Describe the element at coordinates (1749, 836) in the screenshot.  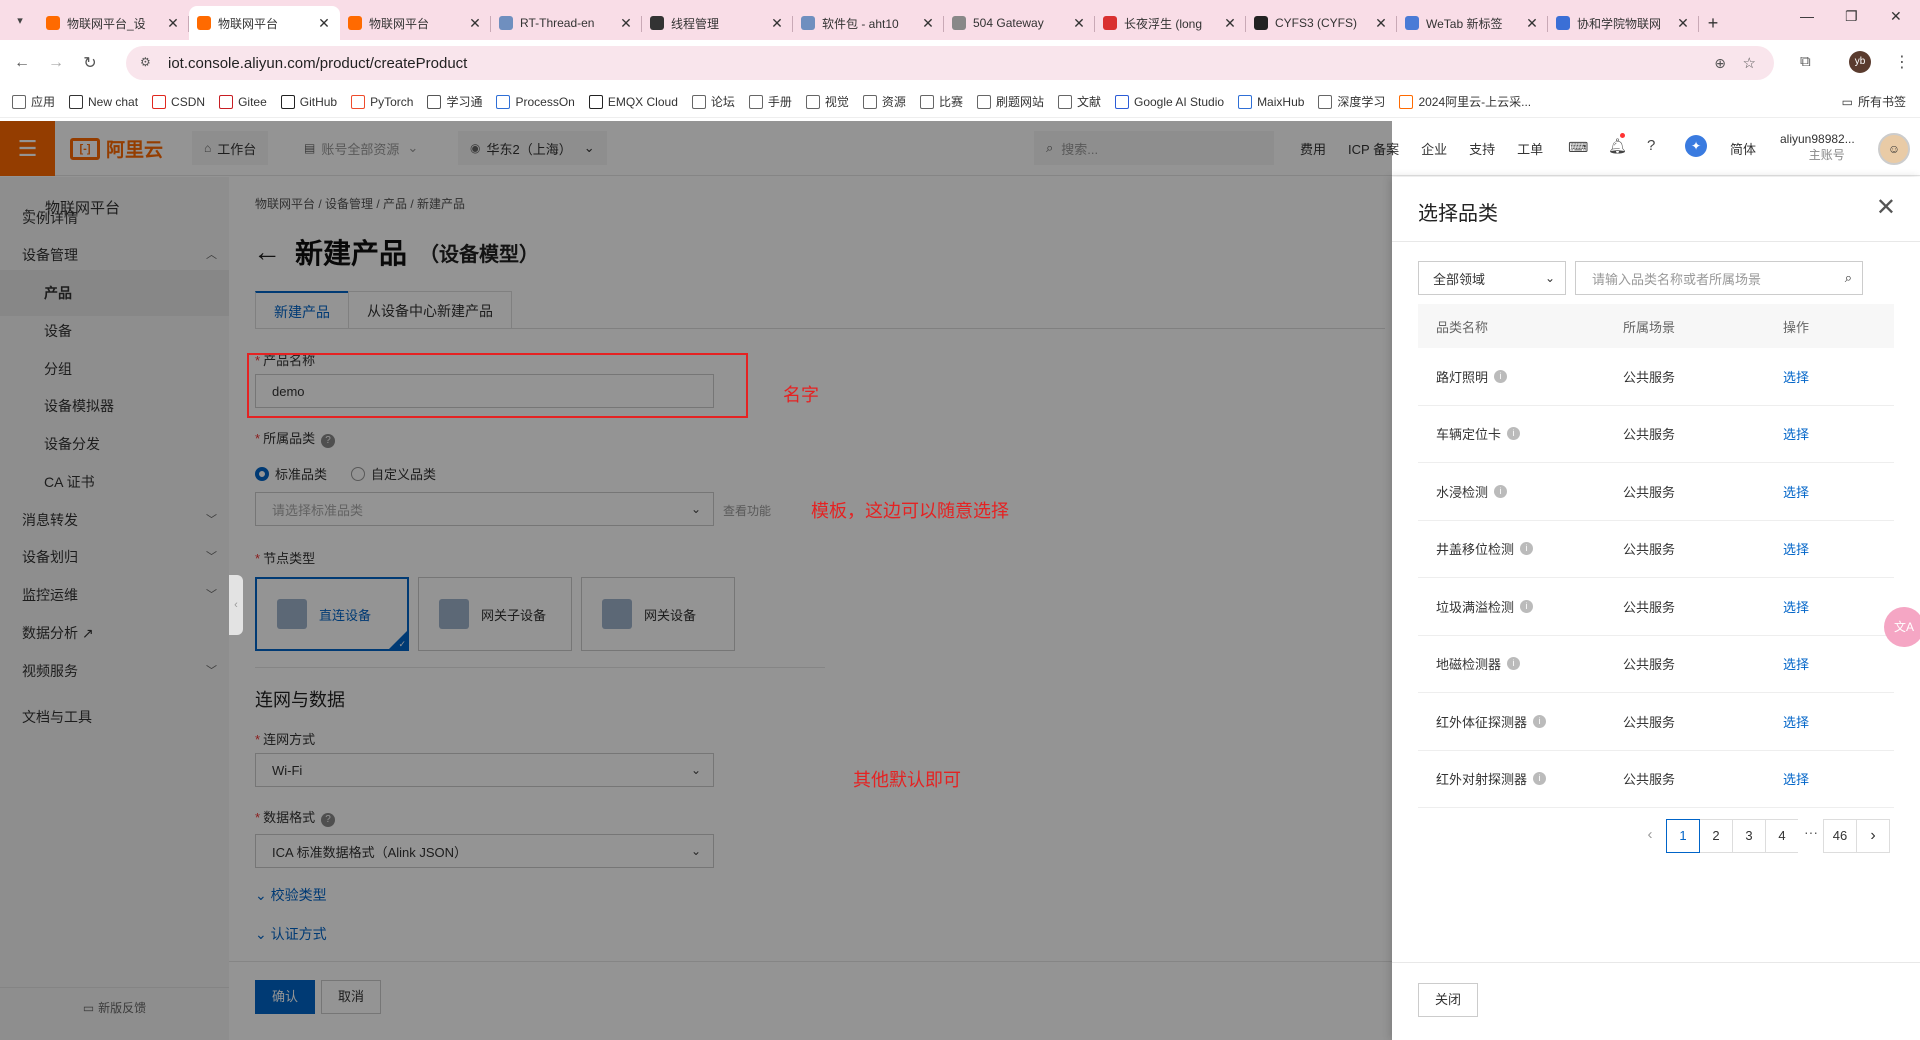
I see `page-button: 3` at that location.